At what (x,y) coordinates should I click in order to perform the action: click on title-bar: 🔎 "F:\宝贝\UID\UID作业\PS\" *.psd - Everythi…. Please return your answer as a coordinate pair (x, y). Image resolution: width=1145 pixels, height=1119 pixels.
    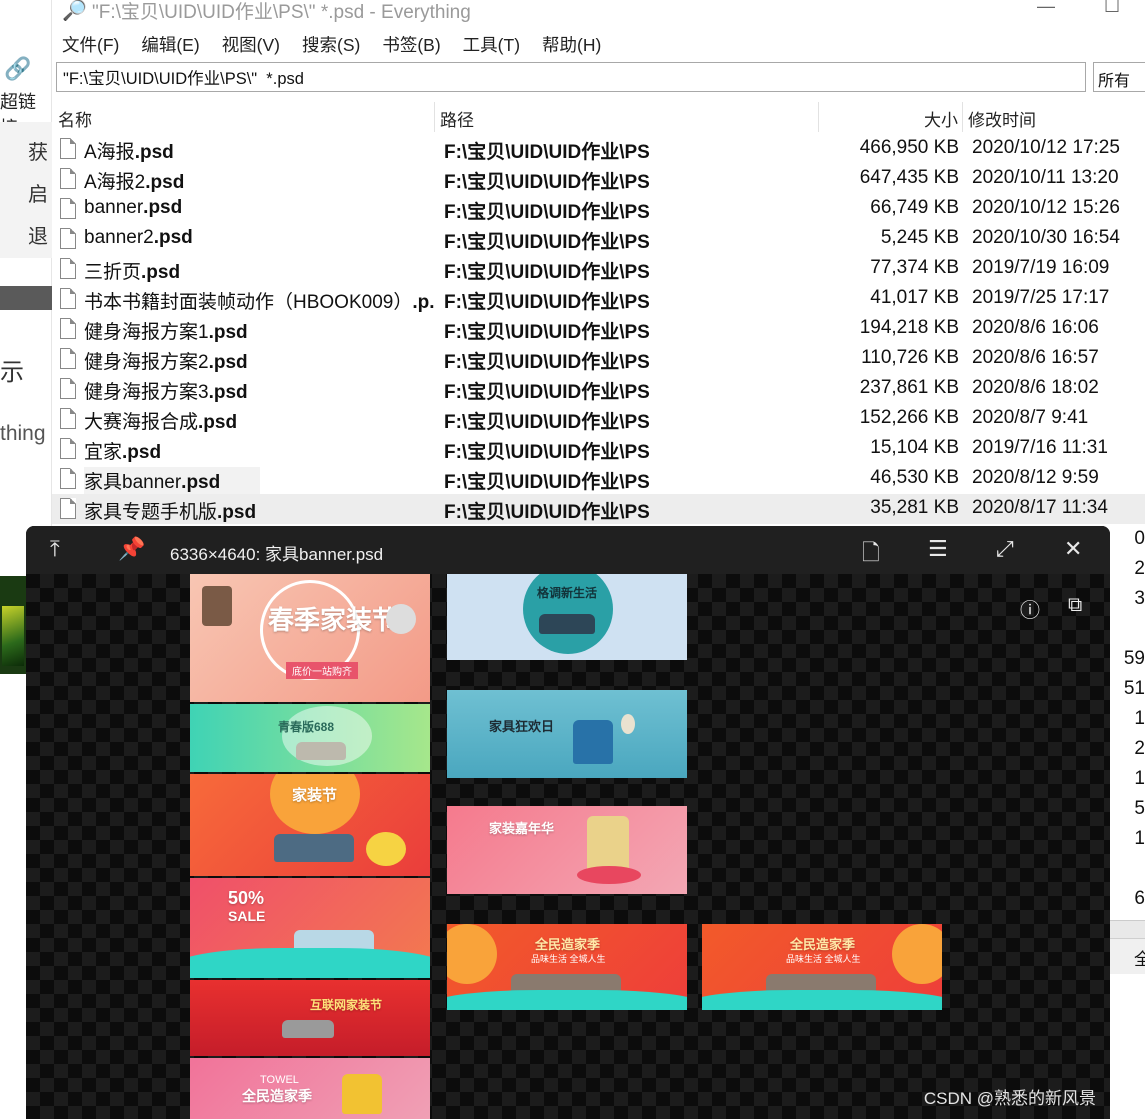
    Looking at the image, I should click on (598, 15).